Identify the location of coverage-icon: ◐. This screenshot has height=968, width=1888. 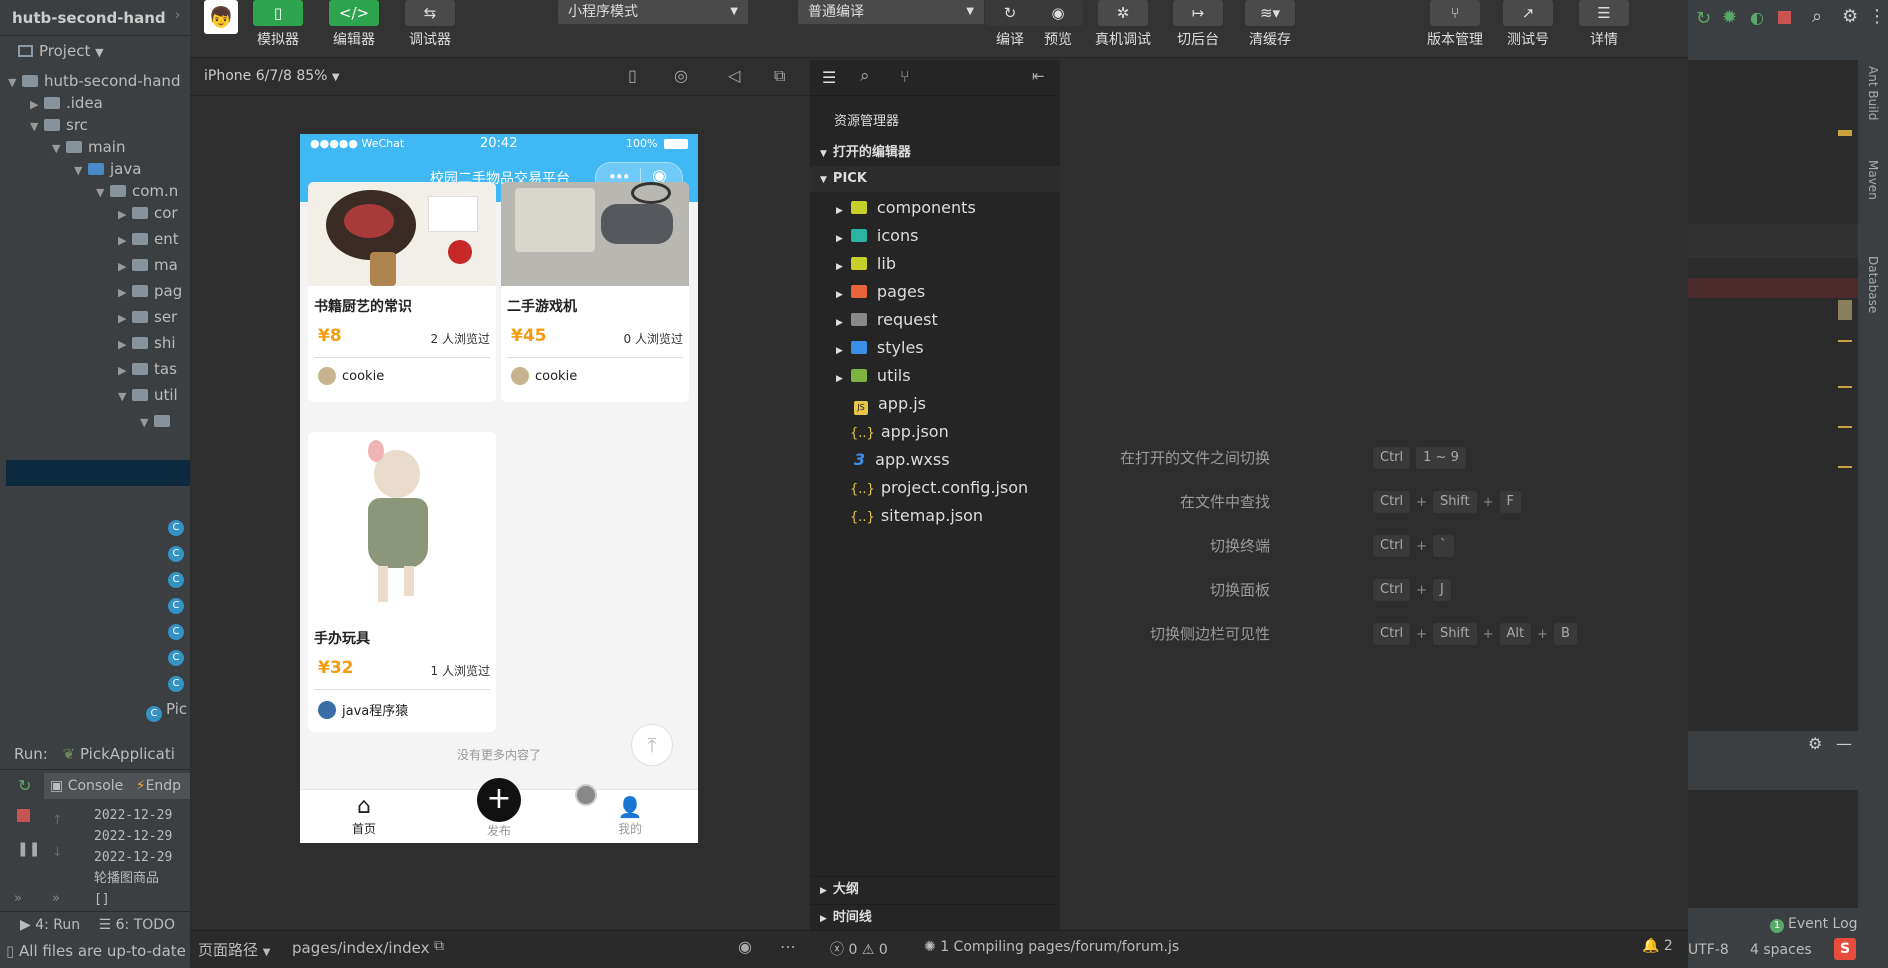
(1757, 17).